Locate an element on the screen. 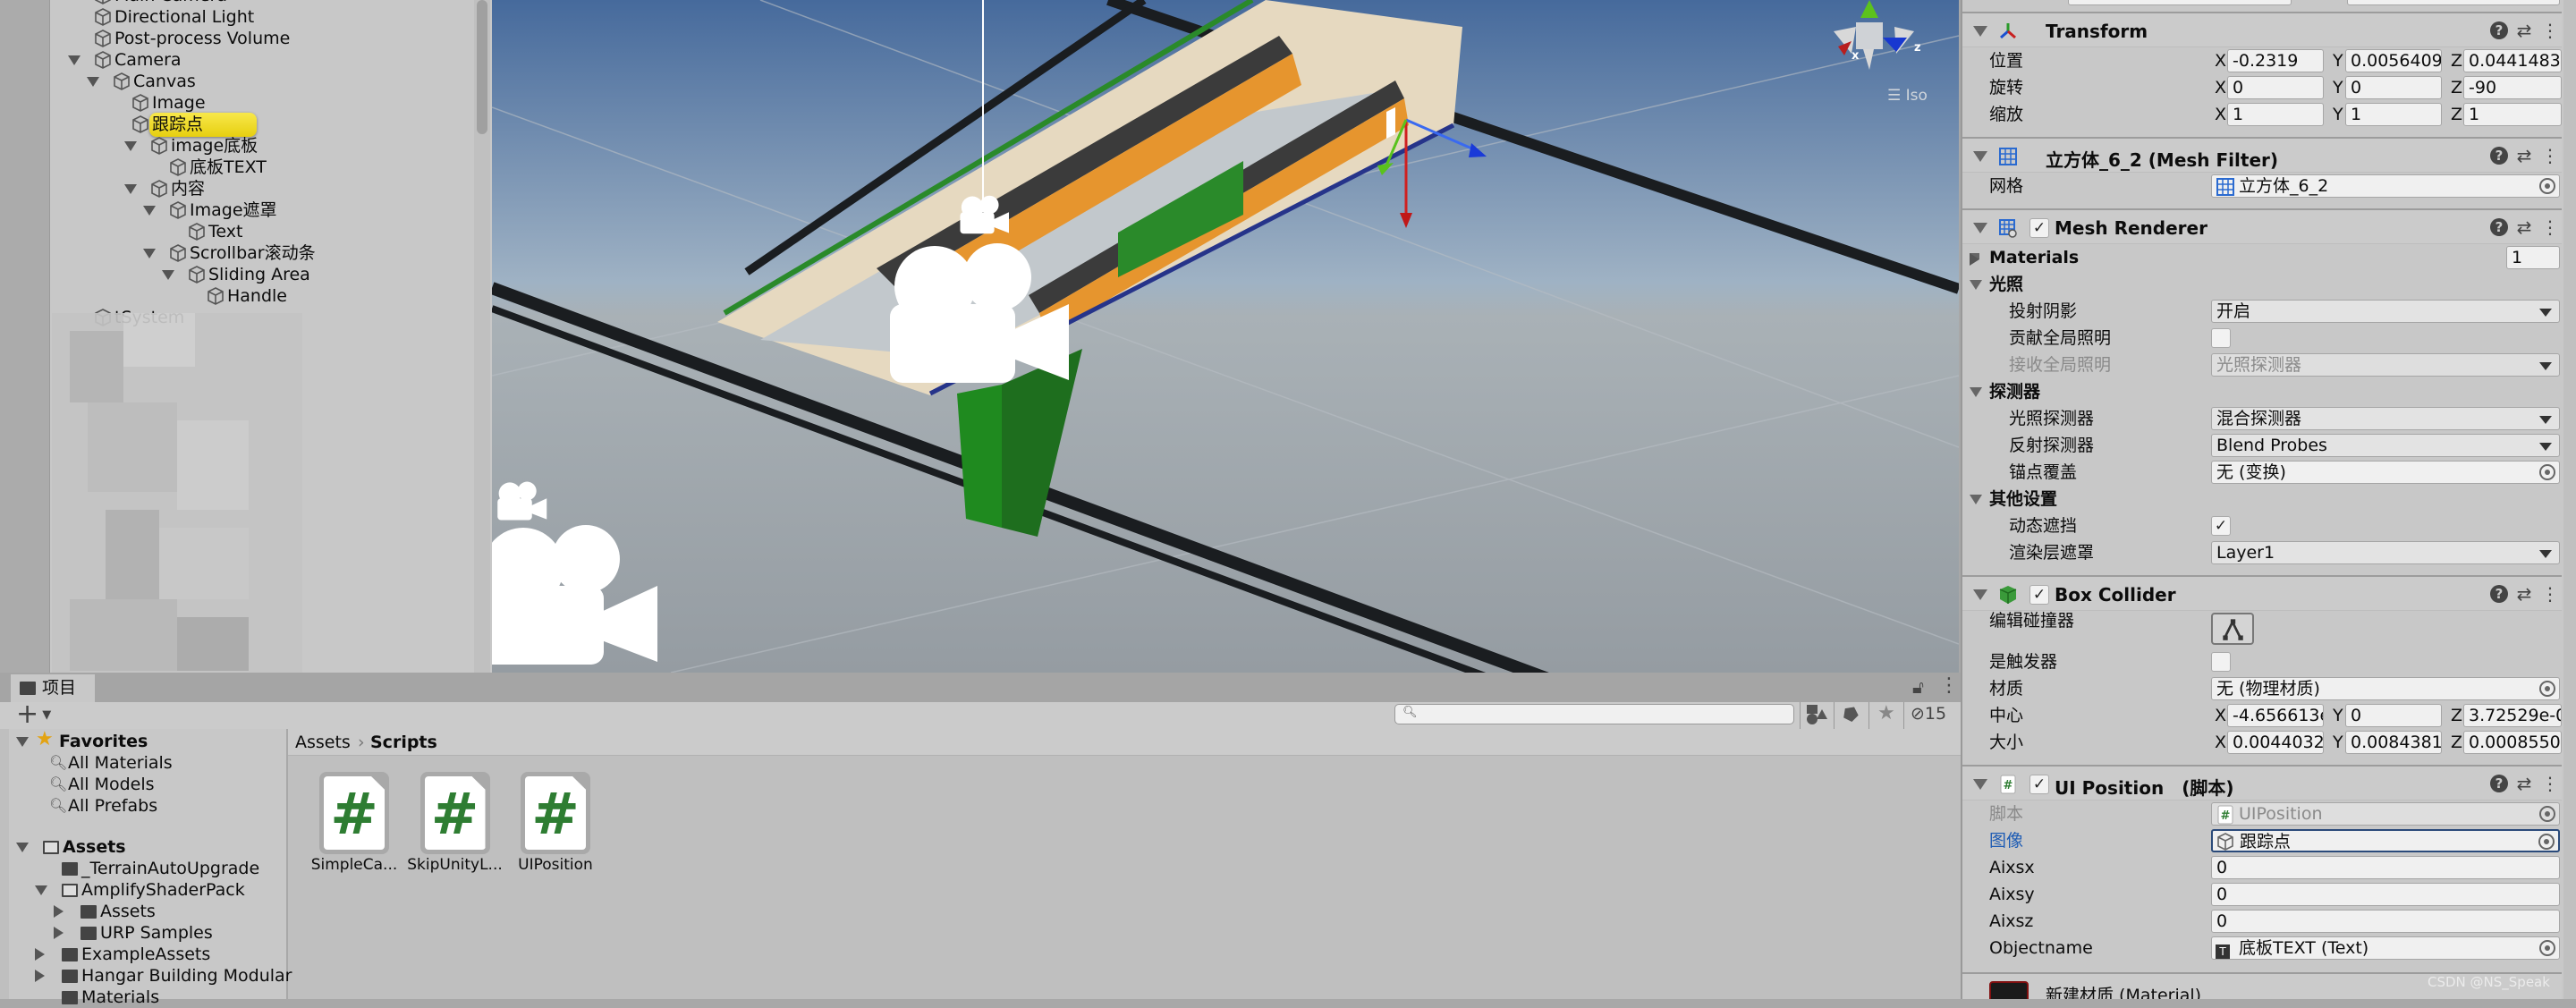  hierarchy-item: 底板TEXT is located at coordinates (260, 168).